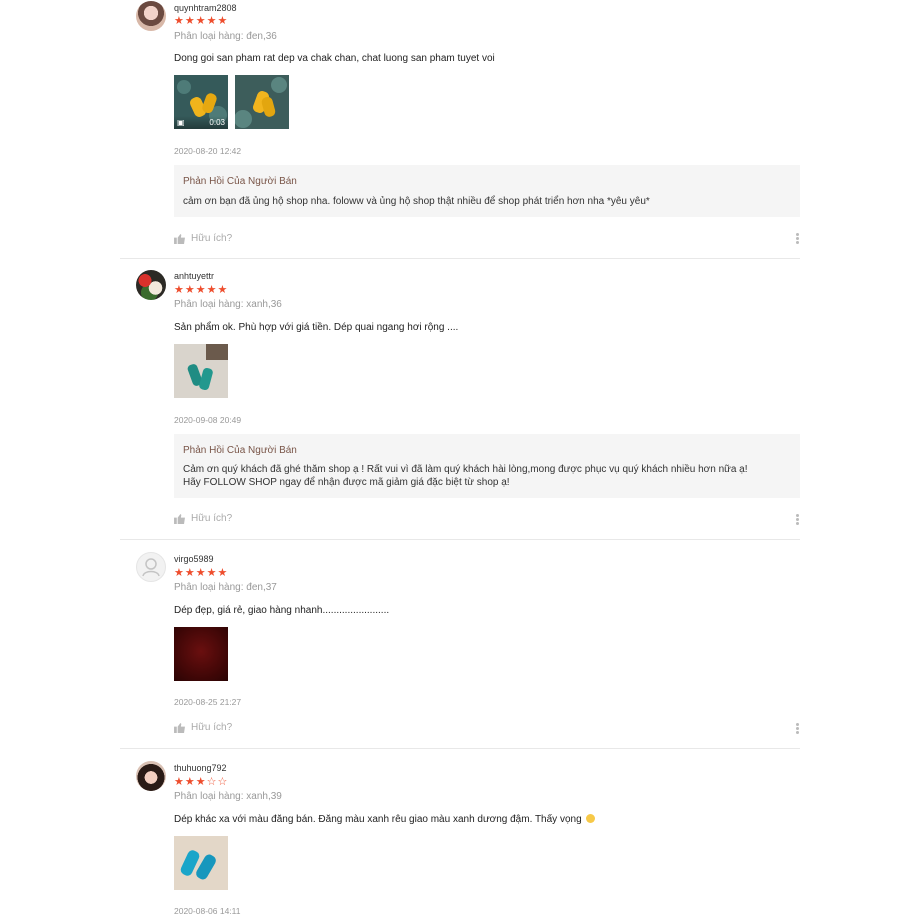 This screenshot has width=917, height=917. I want to click on product-variant: Phân loại hàng: xanh,36, so click(228, 304).